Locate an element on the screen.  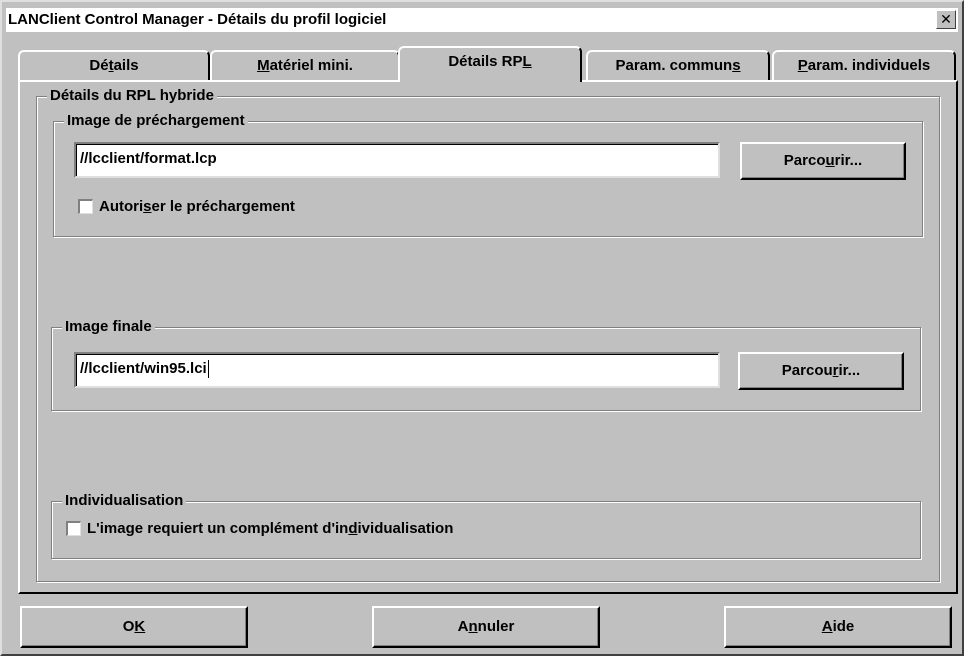
text-caret is located at coordinates (208, 369).